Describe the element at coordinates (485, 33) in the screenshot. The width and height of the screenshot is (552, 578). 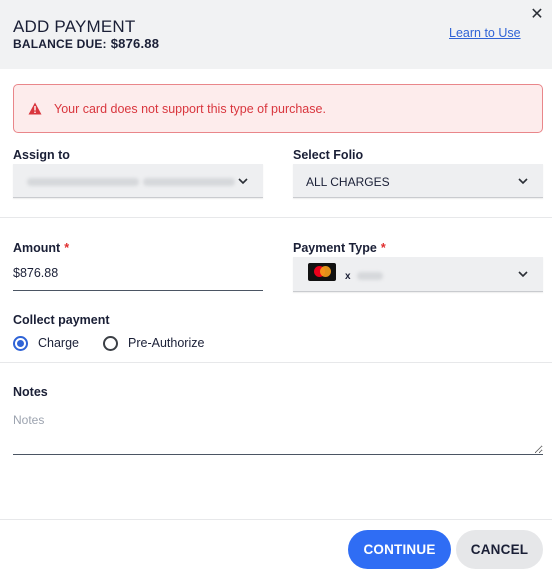
I see `learn-to-use-link: Learn to Use` at that location.